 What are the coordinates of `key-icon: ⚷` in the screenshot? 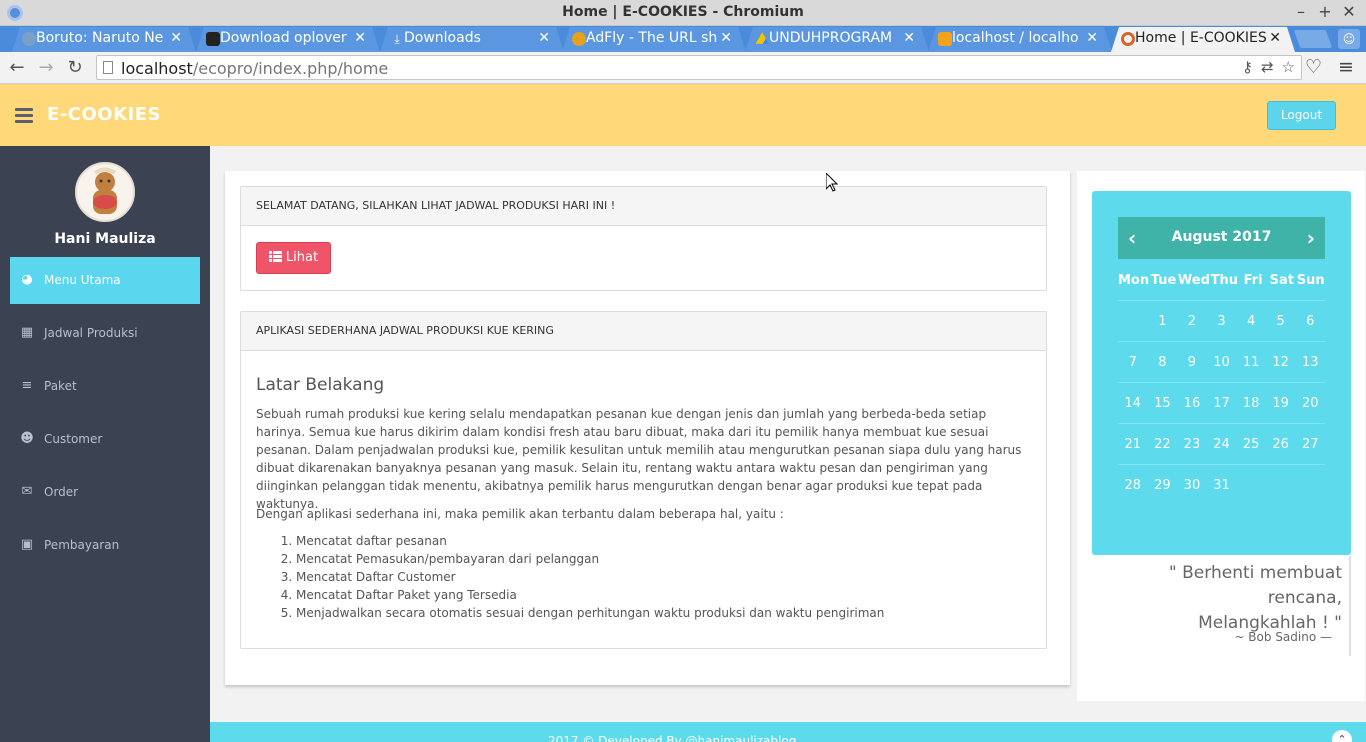 It's located at (1247, 67).